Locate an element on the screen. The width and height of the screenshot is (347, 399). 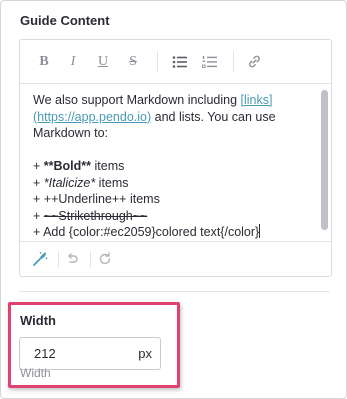
bulleted-list-icon is located at coordinates (179, 62).